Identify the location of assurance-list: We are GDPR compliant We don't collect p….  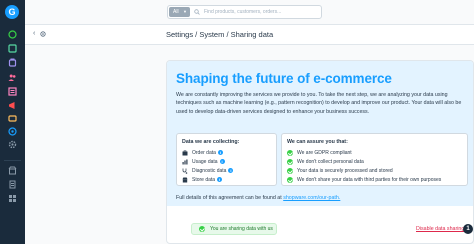
(364, 166).